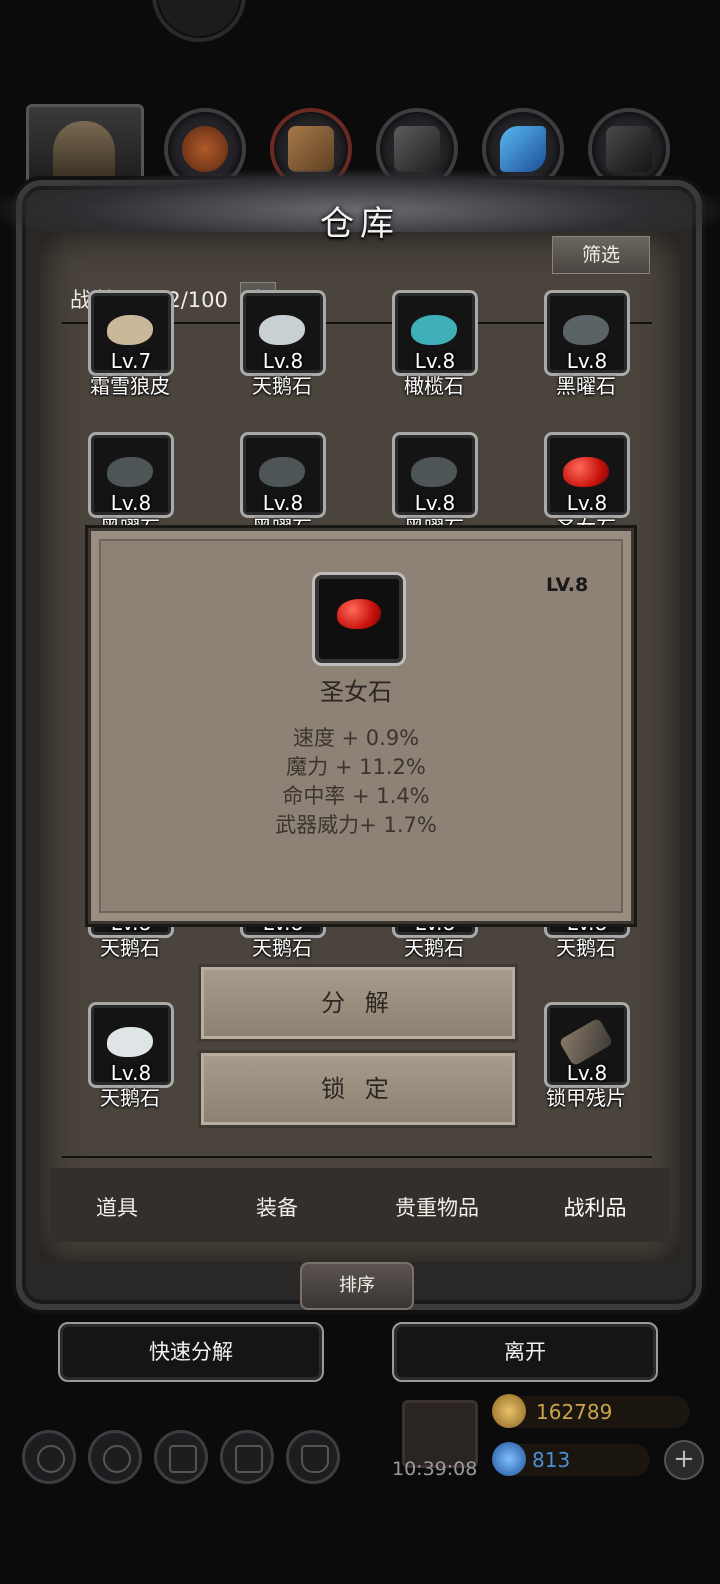 The height and width of the screenshot is (1584, 720). What do you see at coordinates (356, 738) in the screenshot?
I see `stat-speed: 速度 + 0.9%` at bounding box center [356, 738].